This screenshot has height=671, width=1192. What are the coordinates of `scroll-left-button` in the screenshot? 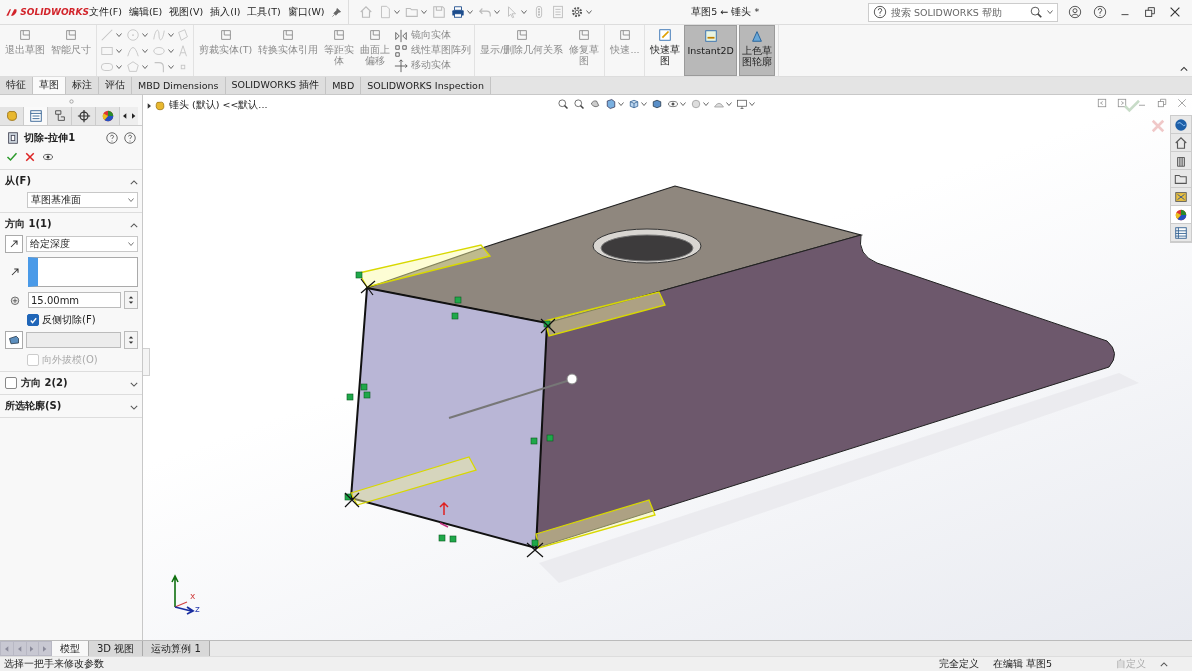 It's located at (124, 116).